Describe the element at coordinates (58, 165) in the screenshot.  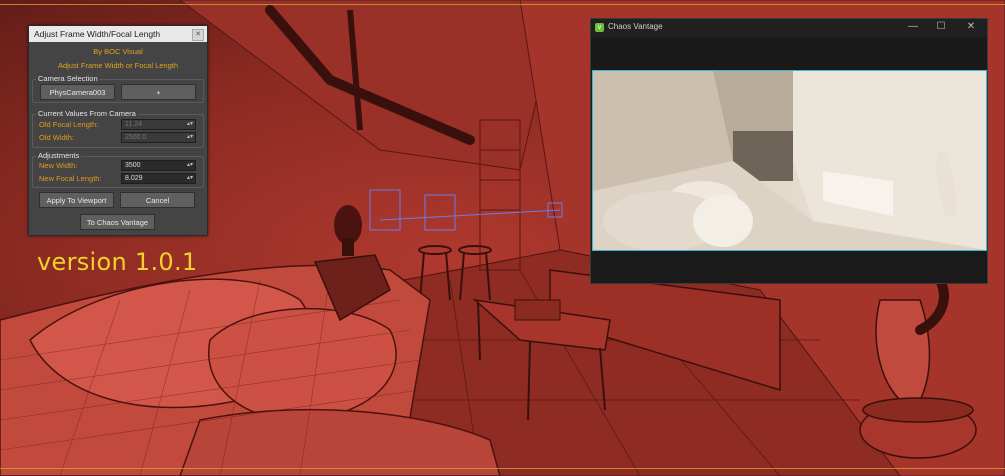
I see `new-width-label: New Width:` at that location.